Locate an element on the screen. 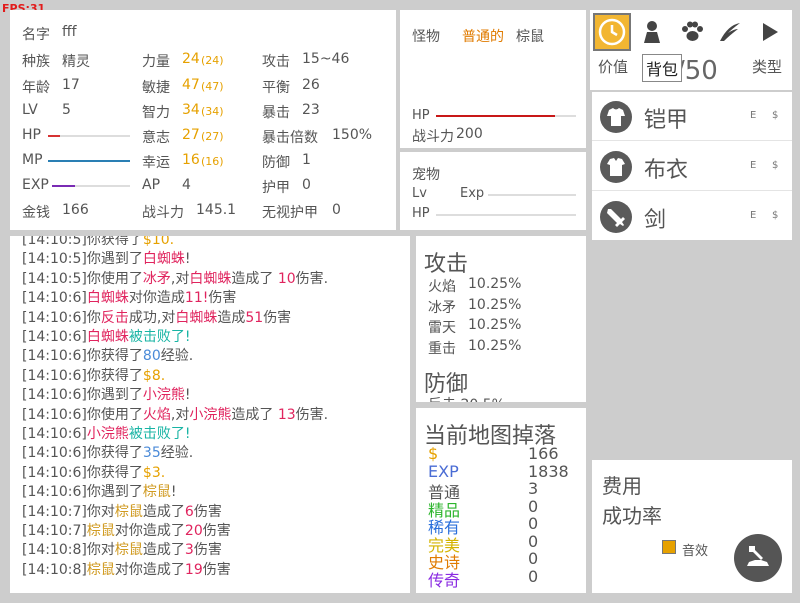 The width and height of the screenshot is (800, 603). log-segment: 80 is located at coordinates (151, 356).